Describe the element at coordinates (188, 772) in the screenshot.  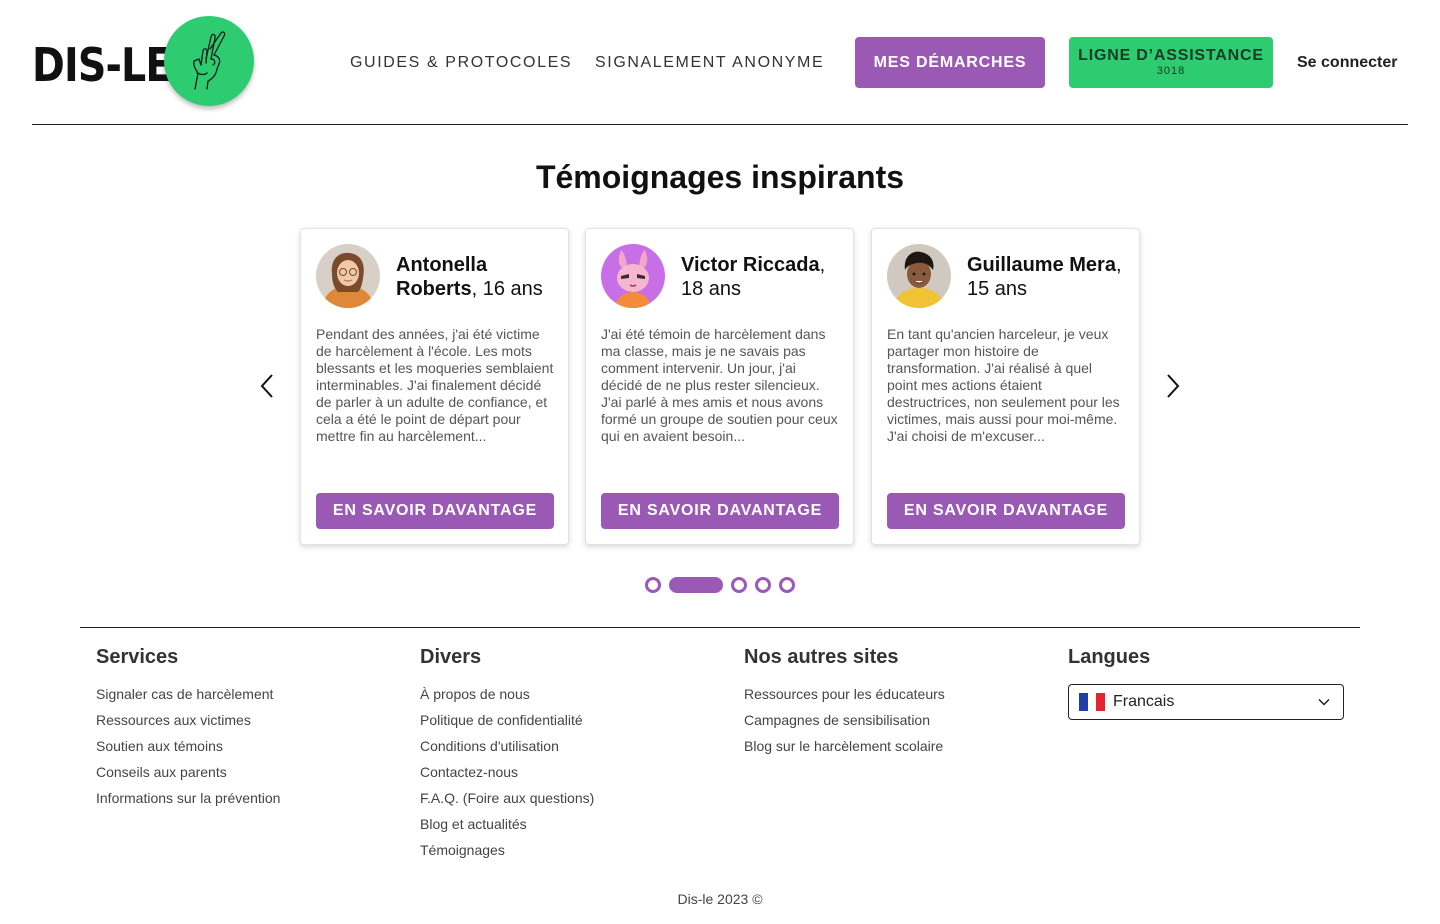
I see `footer-link: Conseils aux parents` at that location.